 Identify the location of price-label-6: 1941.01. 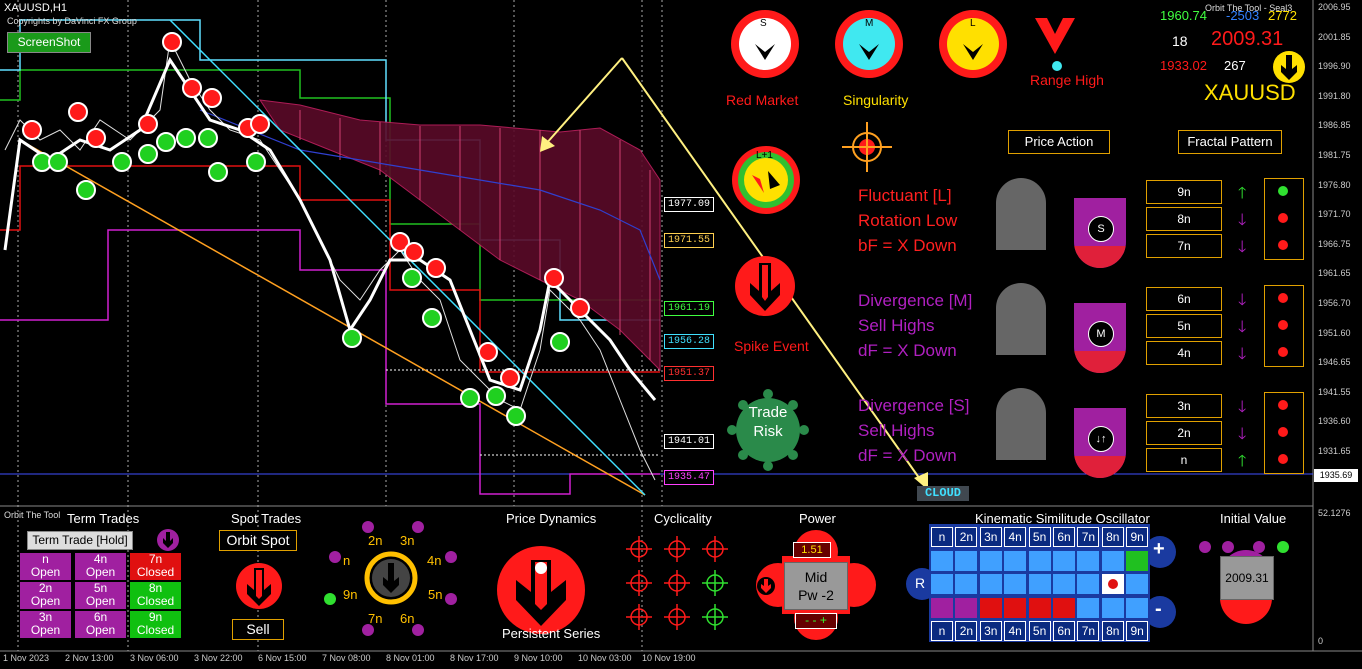
(689, 441).